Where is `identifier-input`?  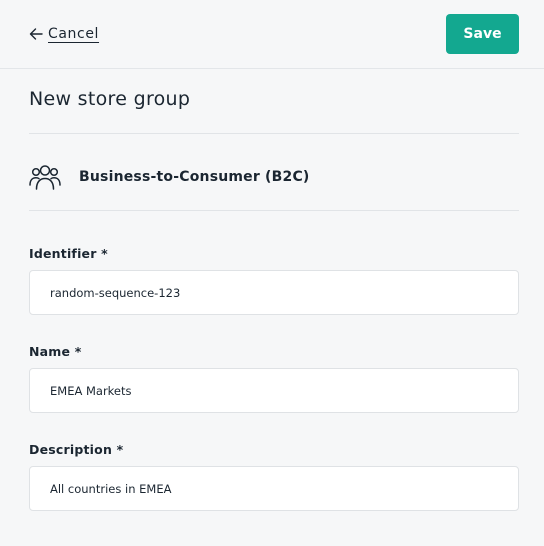 identifier-input is located at coordinates (274, 292).